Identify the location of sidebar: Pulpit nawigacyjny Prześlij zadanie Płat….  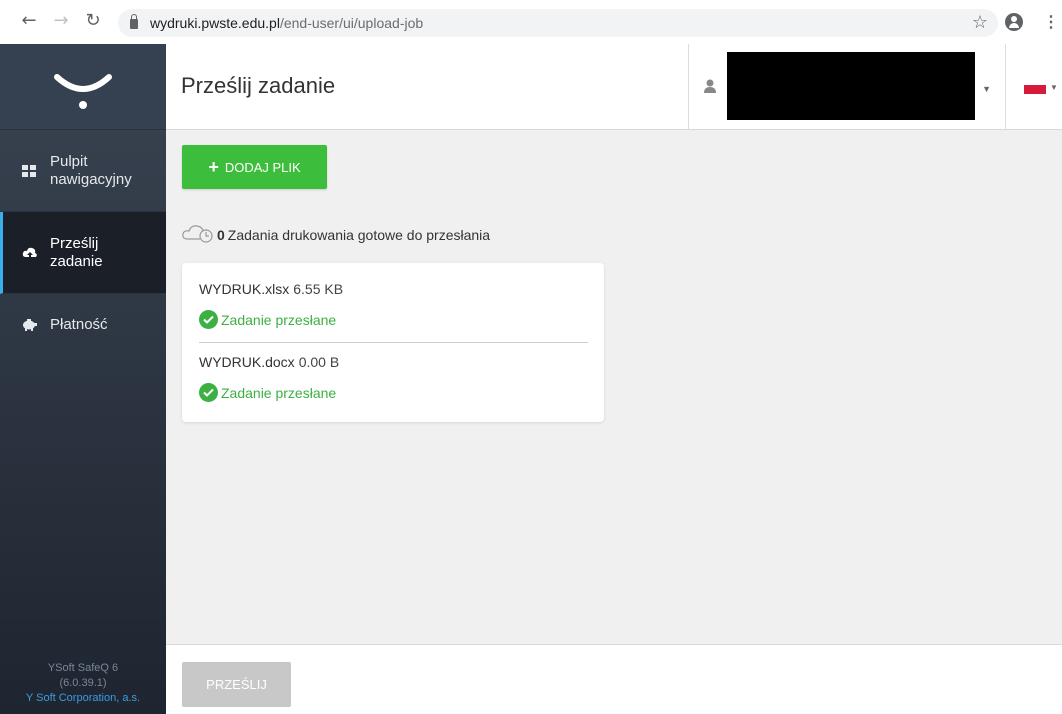
(83, 379).